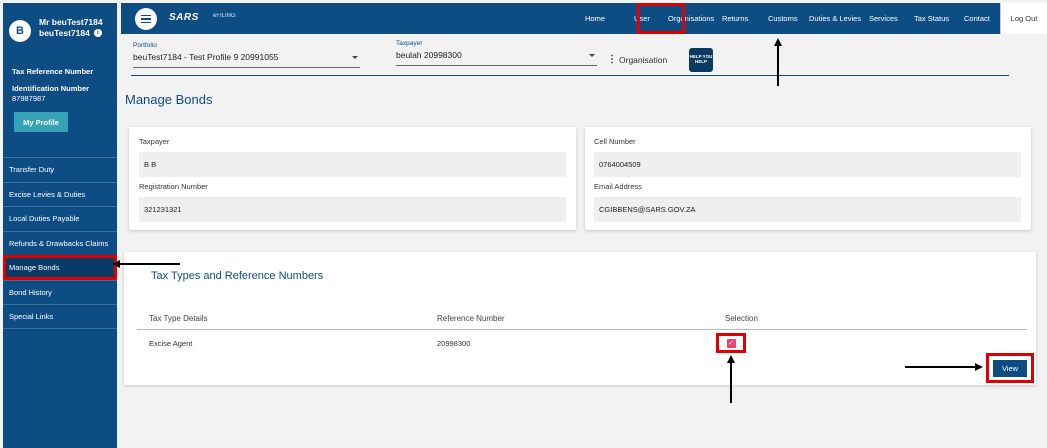  Describe the element at coordinates (741, 318) in the screenshot. I see `column-header-selection: Selection` at that location.